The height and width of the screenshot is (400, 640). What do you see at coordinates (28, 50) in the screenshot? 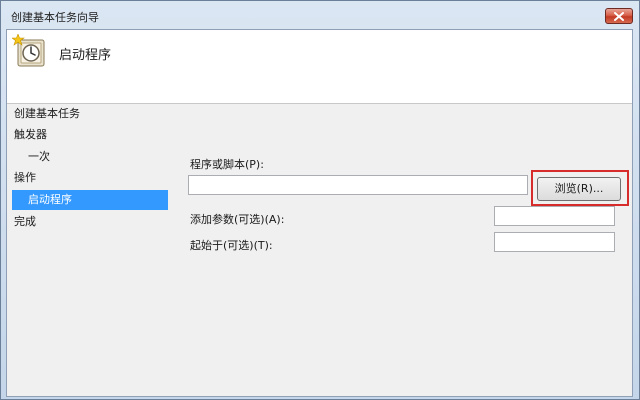
I see `clock-task-icon` at bounding box center [28, 50].